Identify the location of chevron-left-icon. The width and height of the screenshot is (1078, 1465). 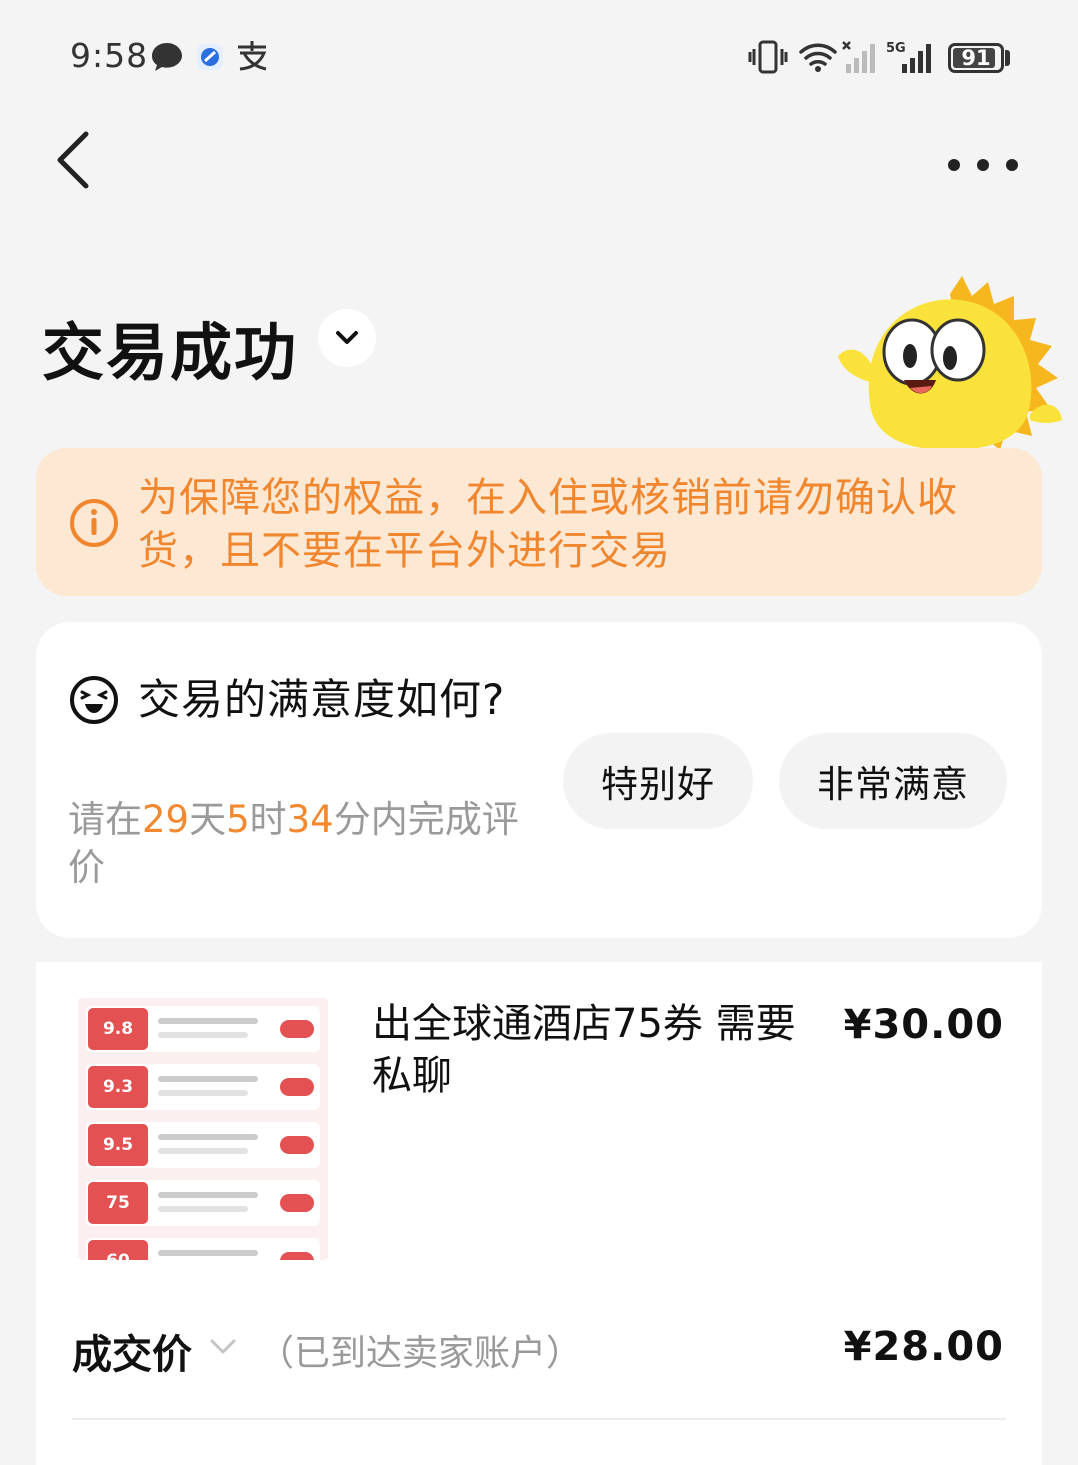
(73, 160).